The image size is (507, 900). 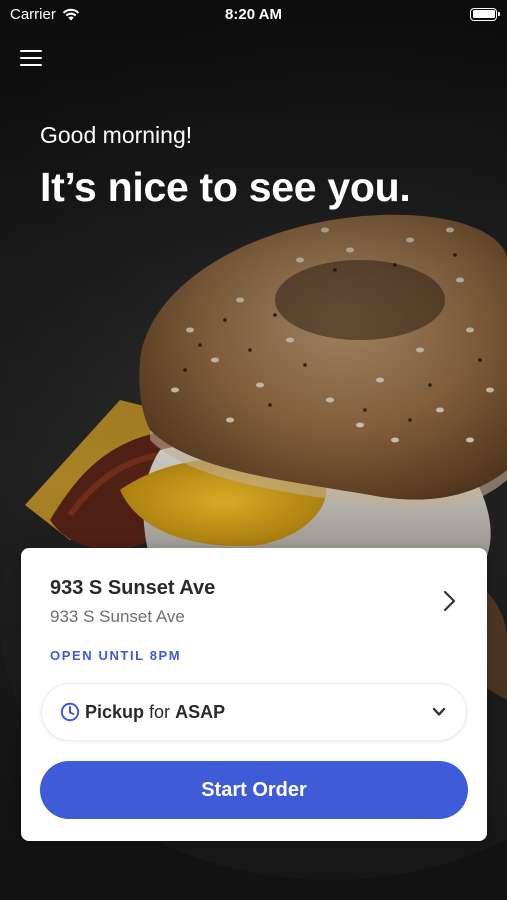 What do you see at coordinates (116, 655) in the screenshot?
I see `location-hours: OPEN UNTIL 8PM` at bounding box center [116, 655].